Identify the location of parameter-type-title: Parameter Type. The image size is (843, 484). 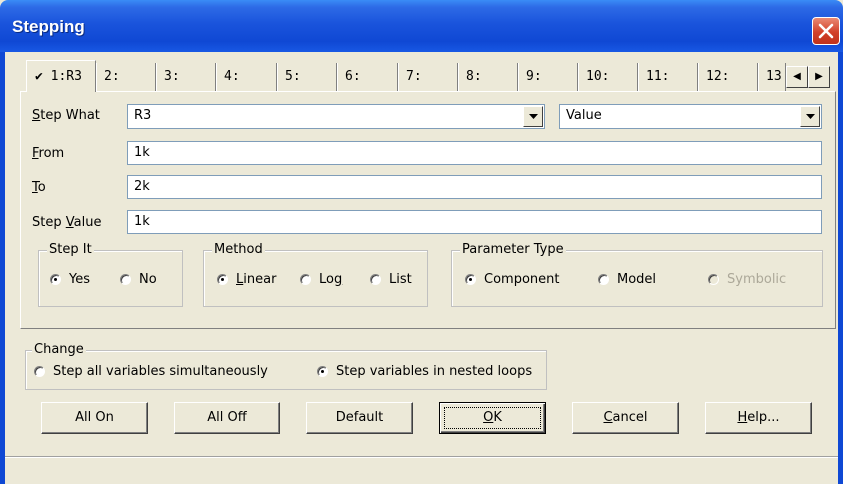
(513, 249).